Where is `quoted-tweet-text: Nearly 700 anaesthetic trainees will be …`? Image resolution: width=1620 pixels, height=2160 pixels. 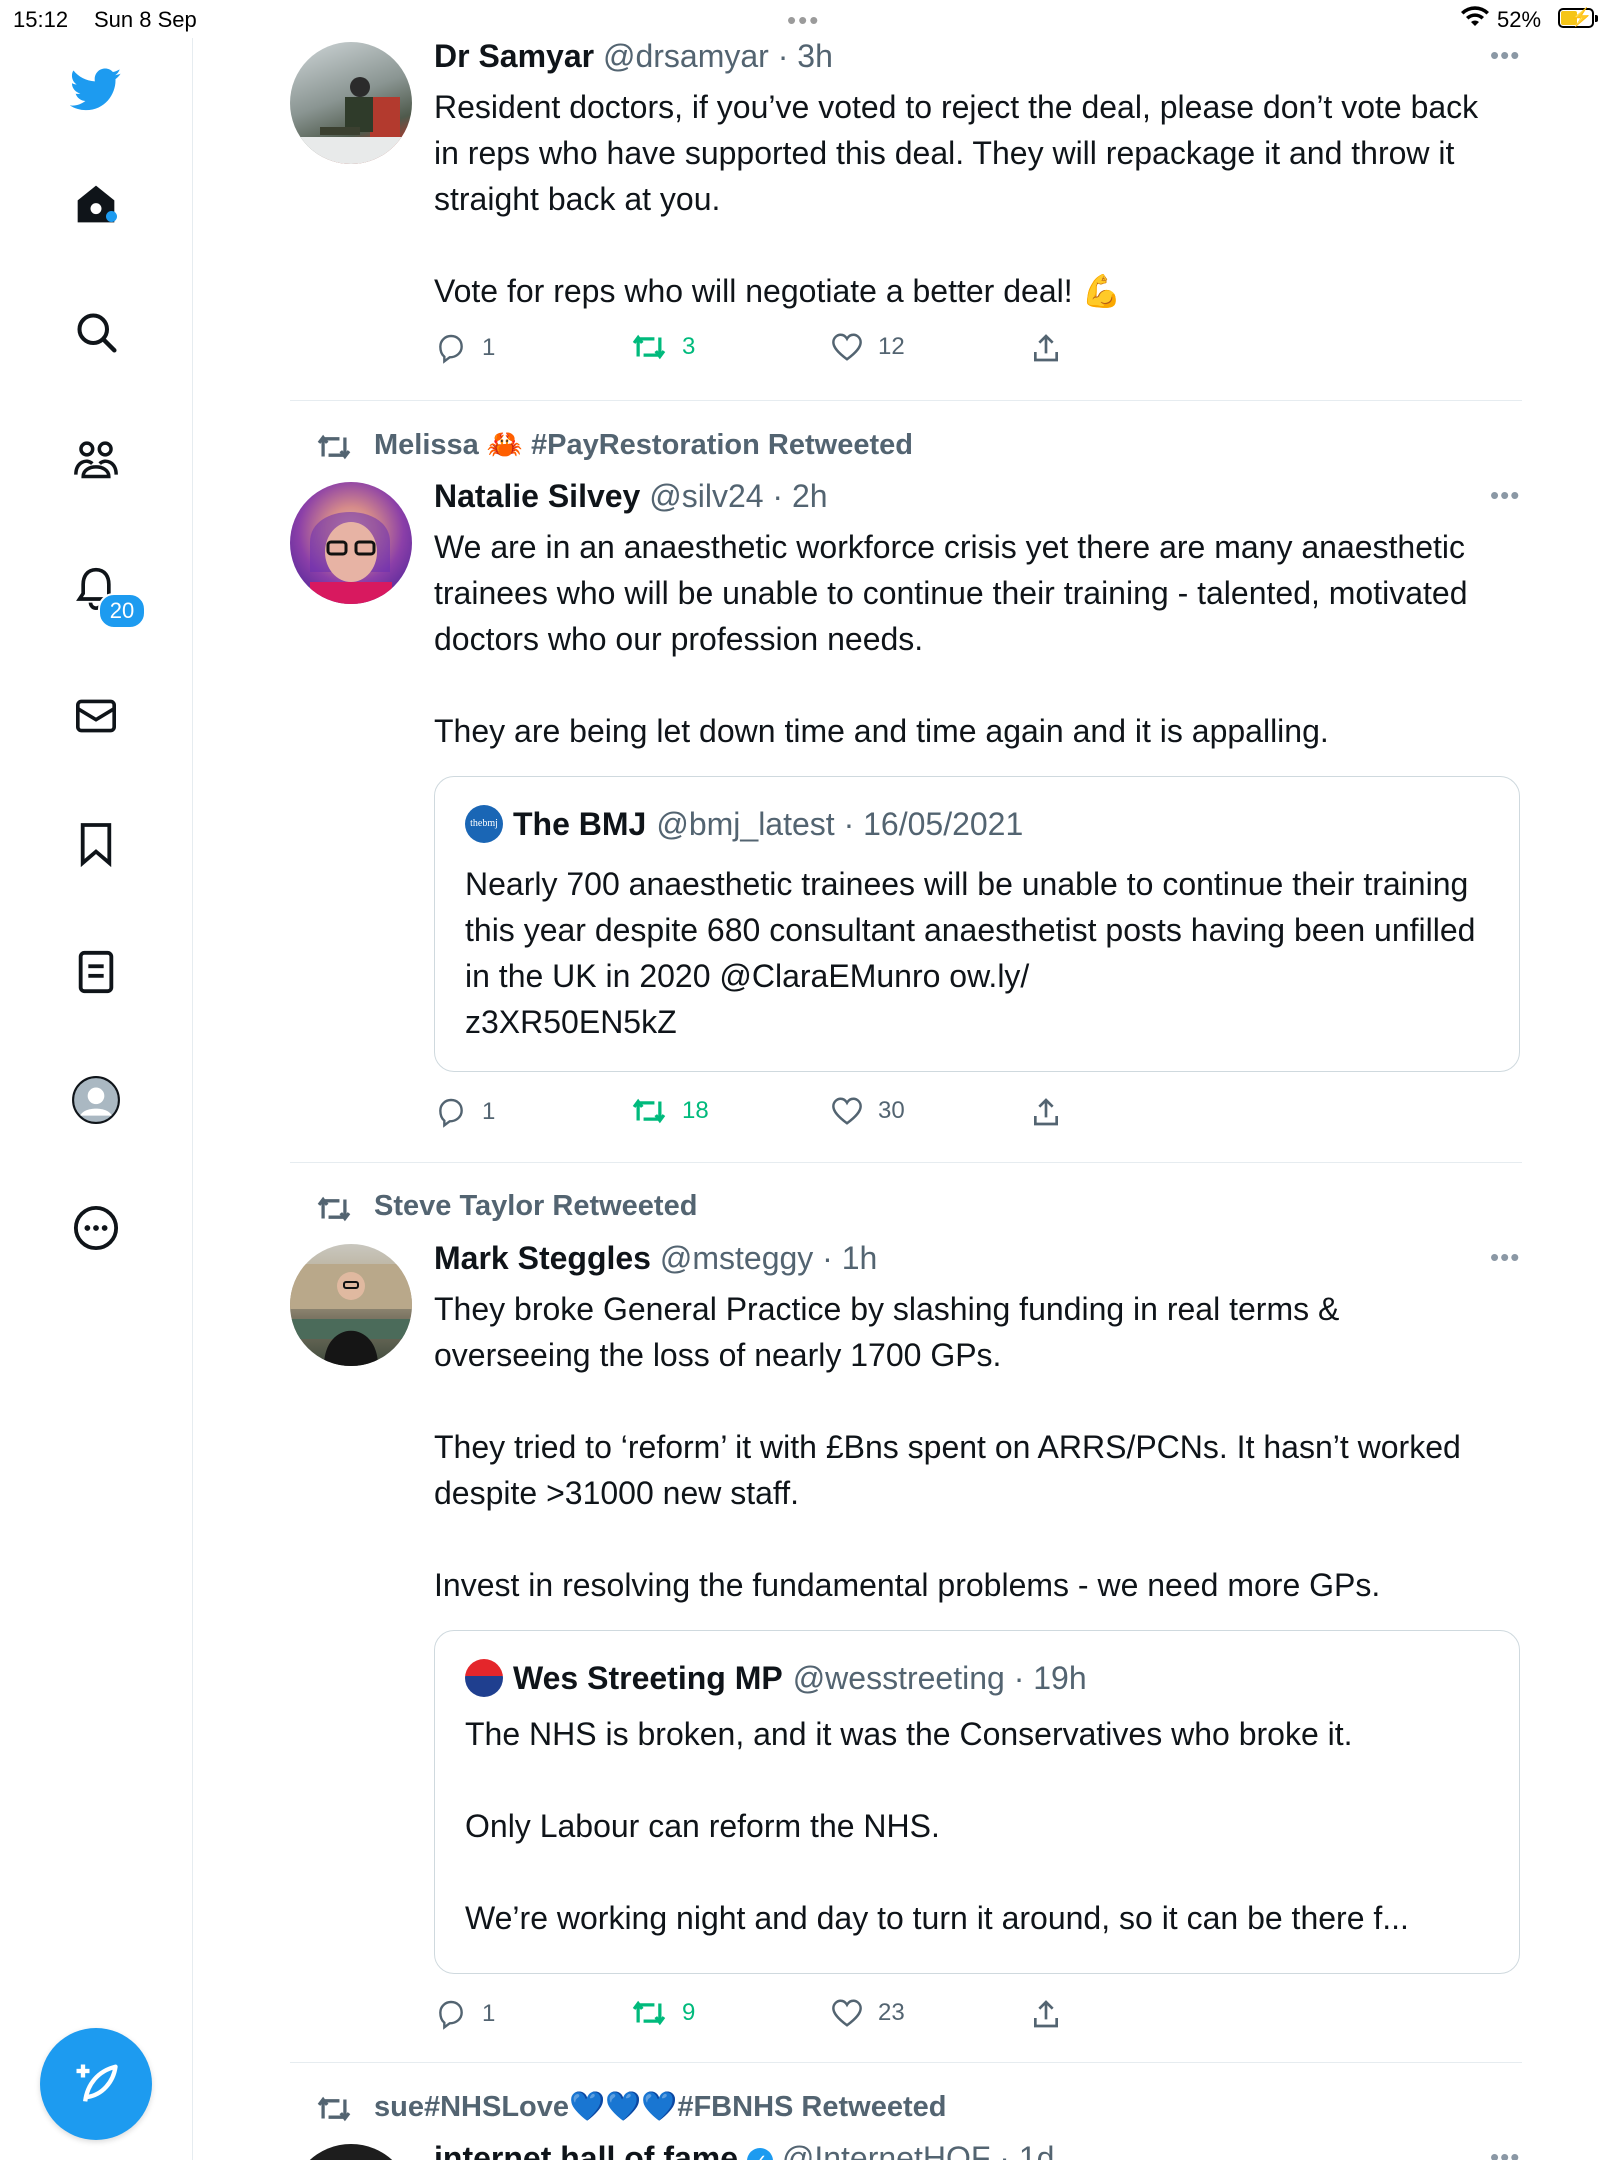 quoted-tweet-text: Nearly 700 anaesthetic trainees will be … is located at coordinates (970, 953).